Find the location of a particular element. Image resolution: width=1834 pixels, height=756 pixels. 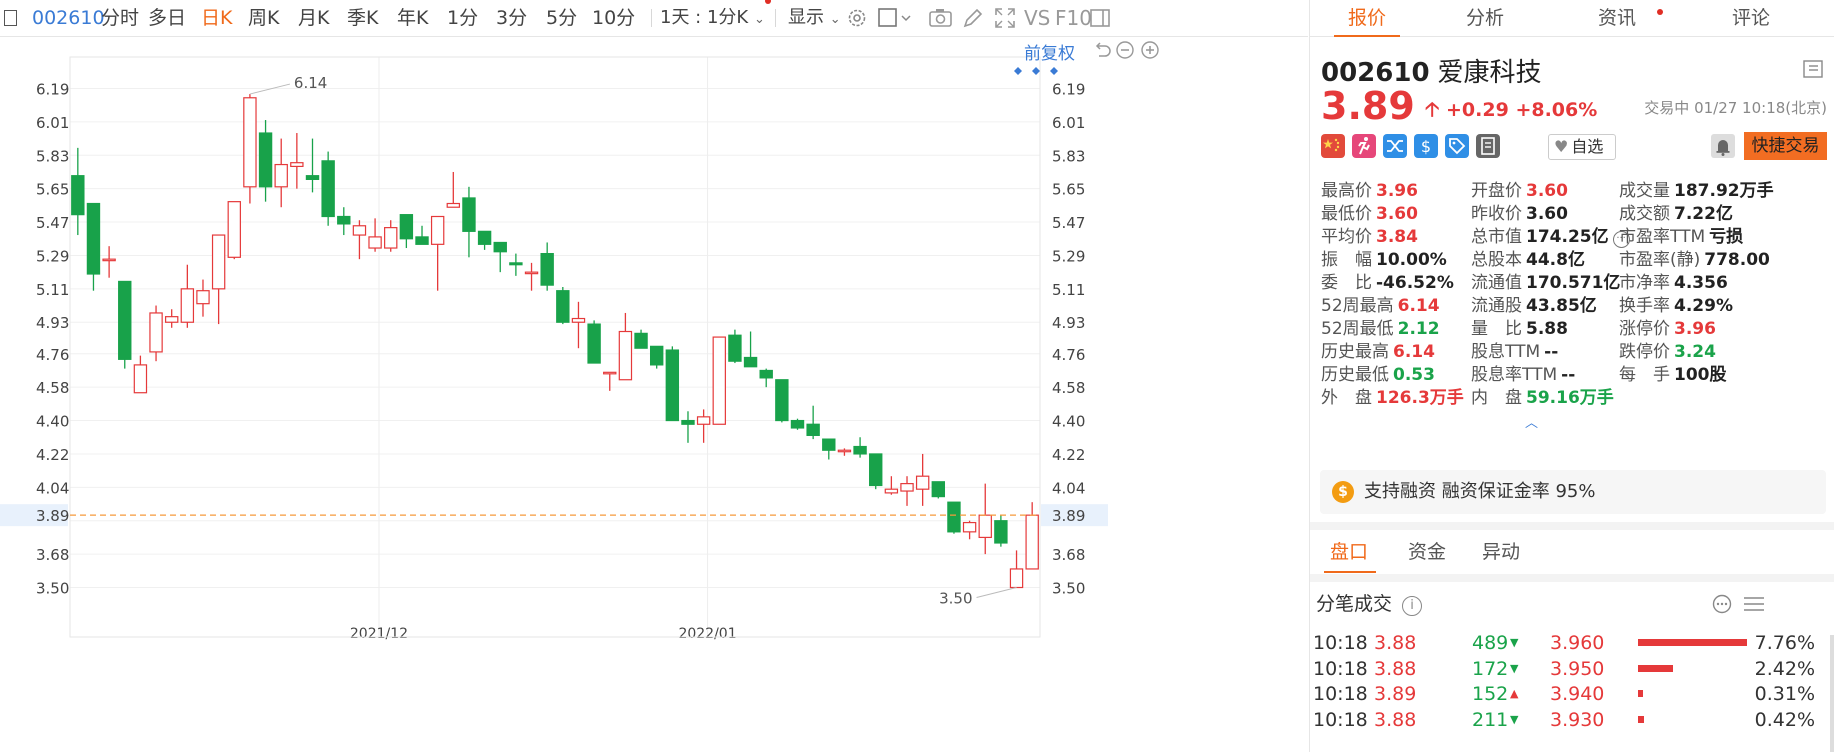

info-icon: i is located at coordinates (1412, 606).